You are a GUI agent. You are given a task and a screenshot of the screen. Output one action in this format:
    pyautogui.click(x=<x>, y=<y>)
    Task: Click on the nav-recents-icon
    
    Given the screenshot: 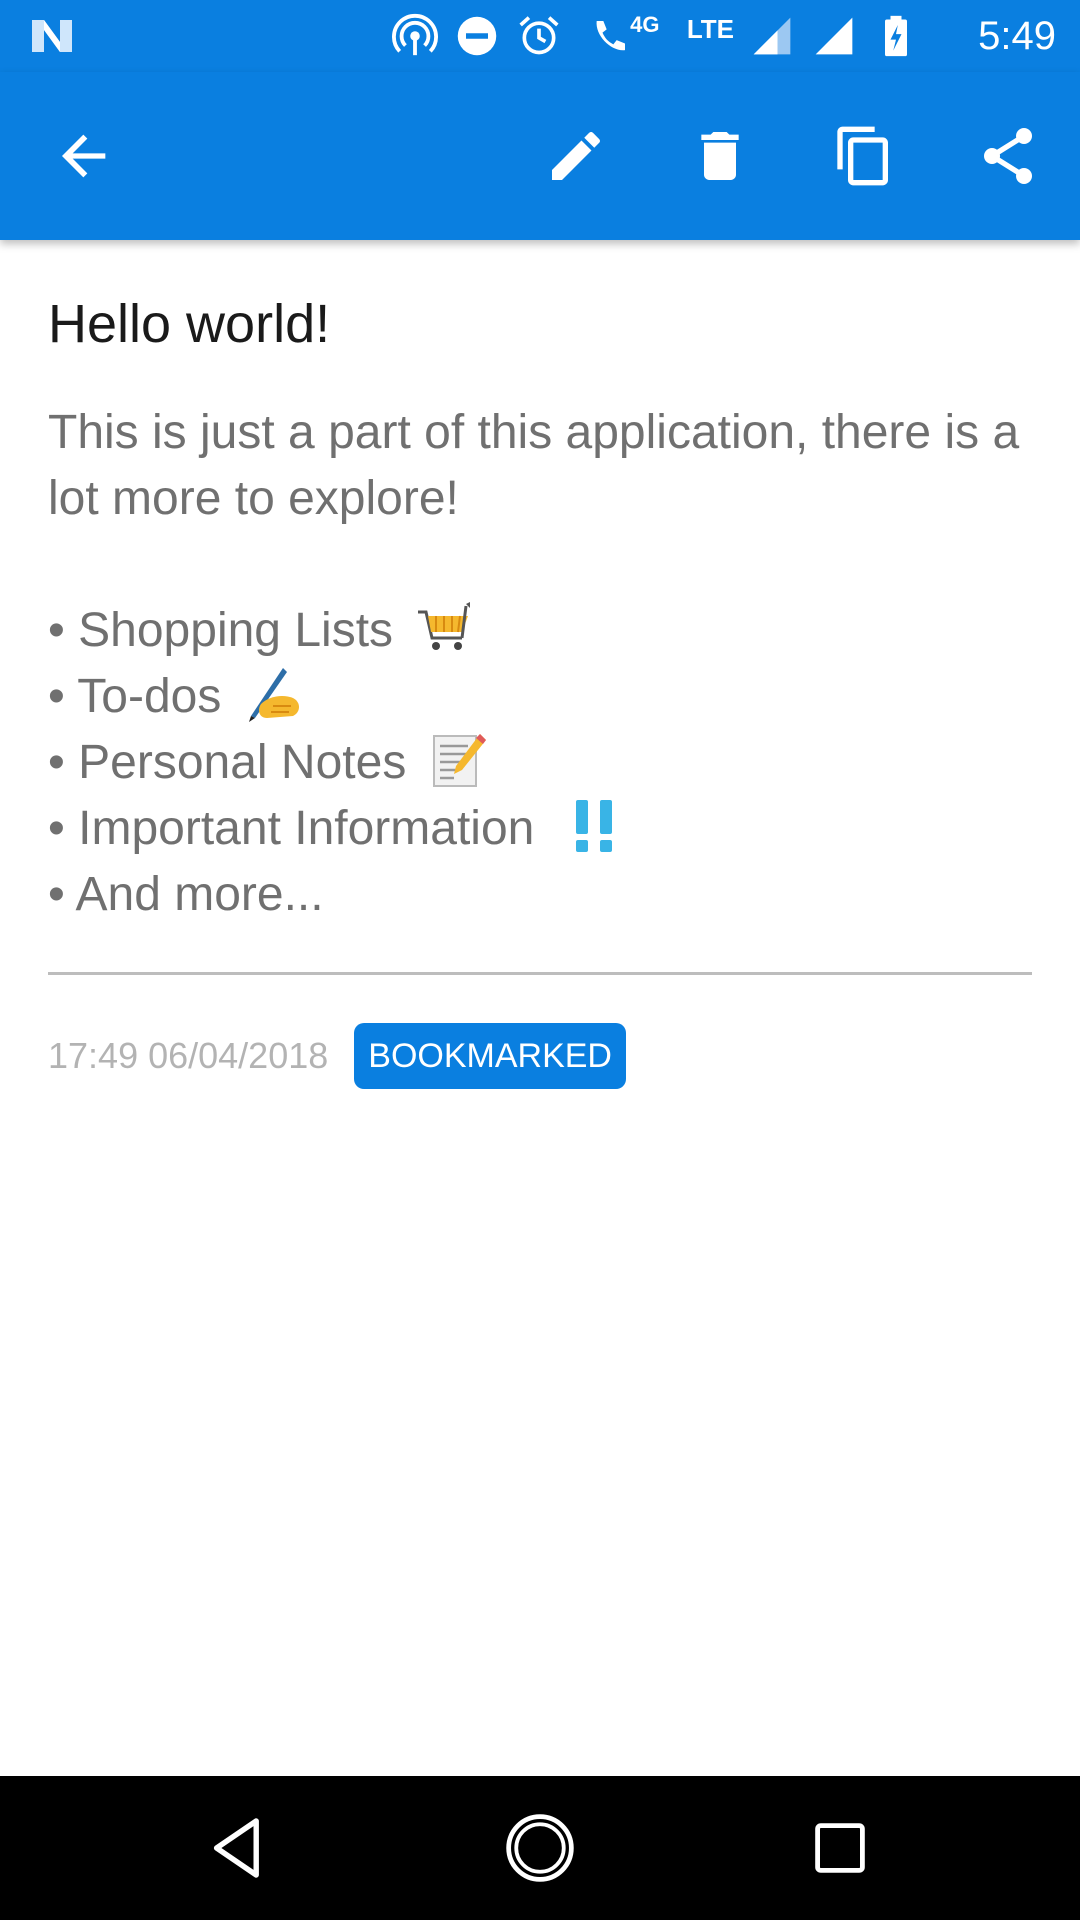 What is the action you would take?
    pyautogui.click(x=840, y=1848)
    